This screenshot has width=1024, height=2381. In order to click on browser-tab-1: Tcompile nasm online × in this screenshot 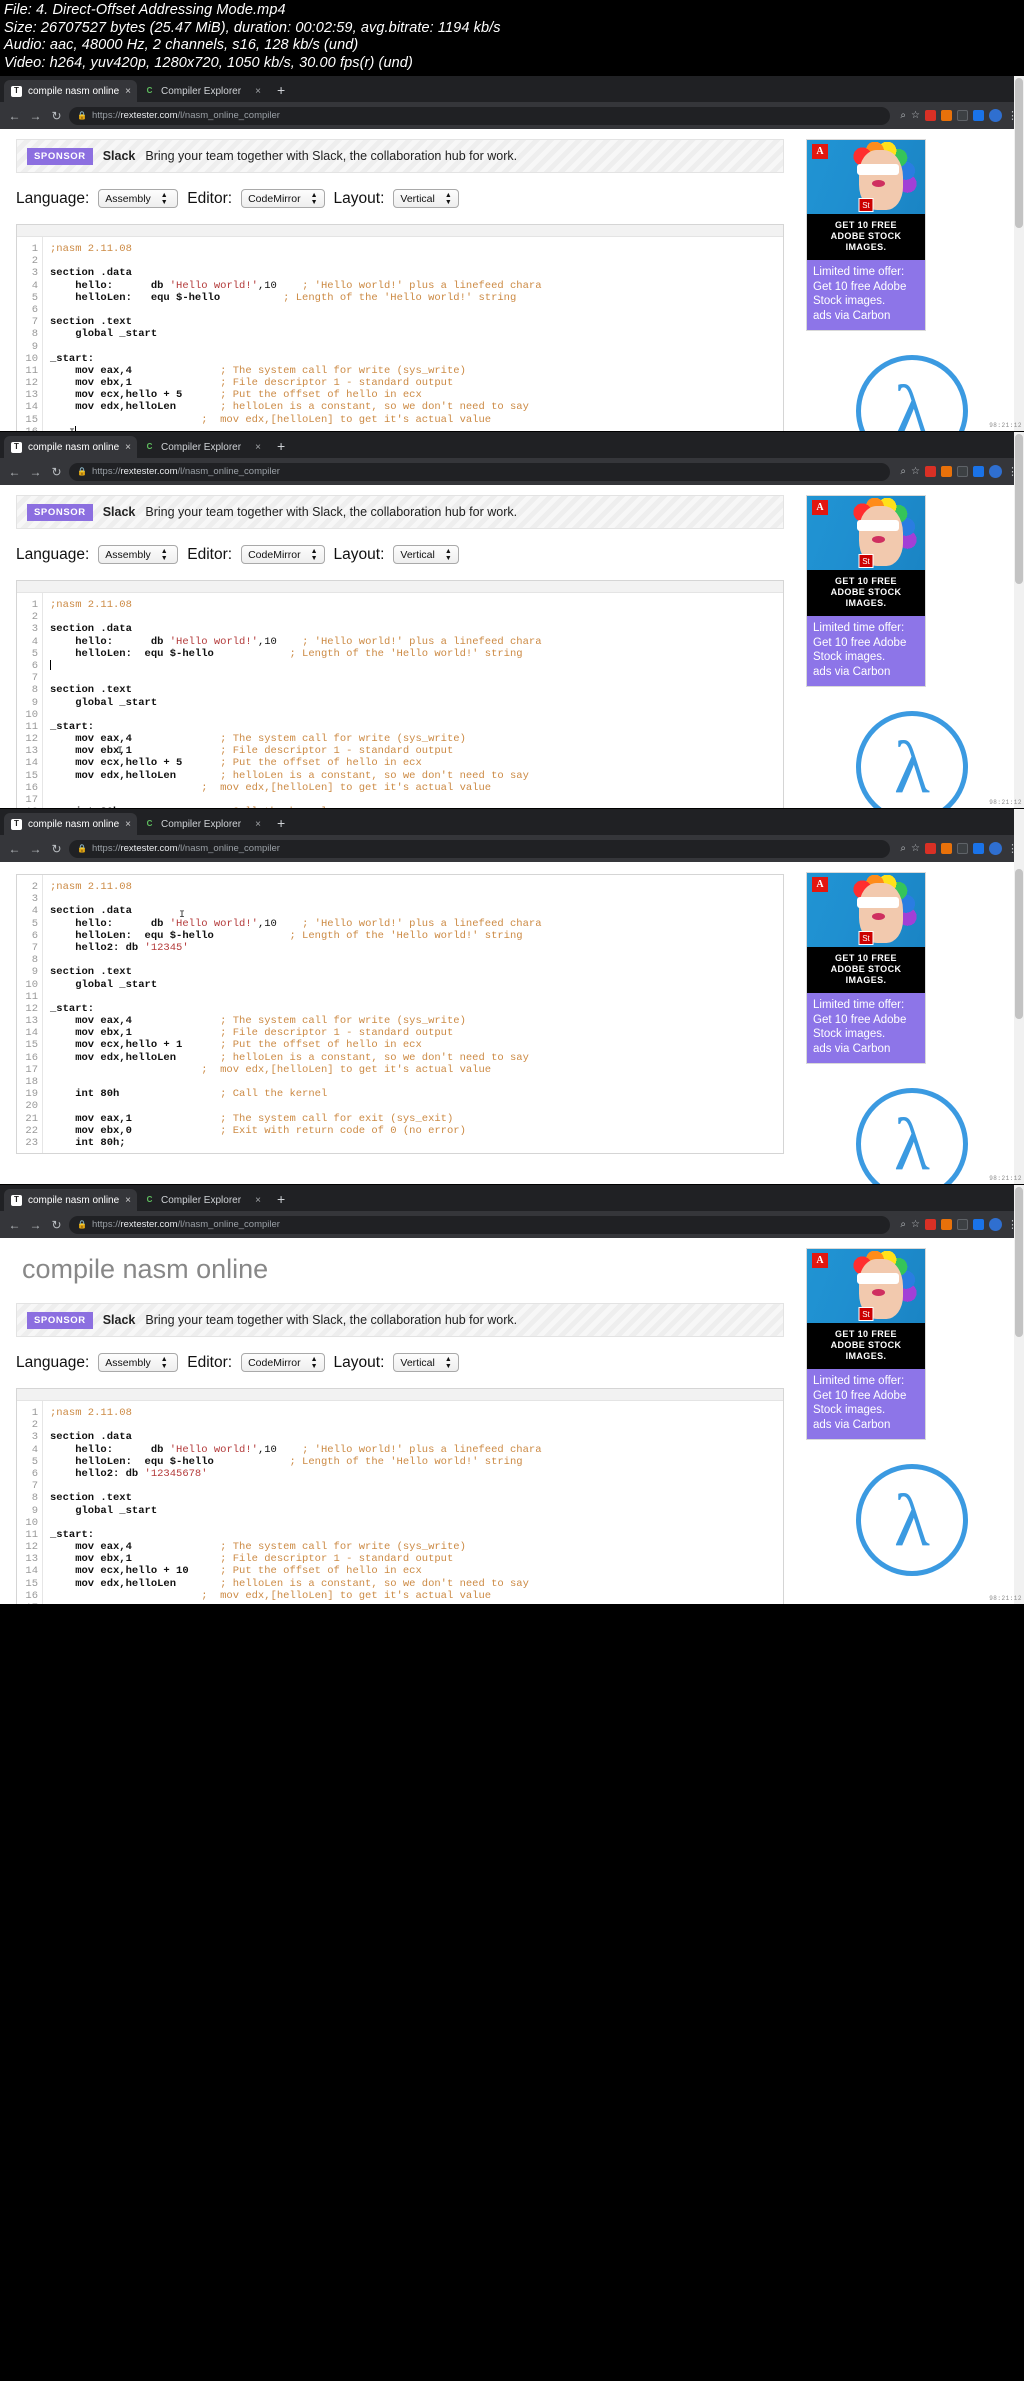, I will do `click(71, 824)`.